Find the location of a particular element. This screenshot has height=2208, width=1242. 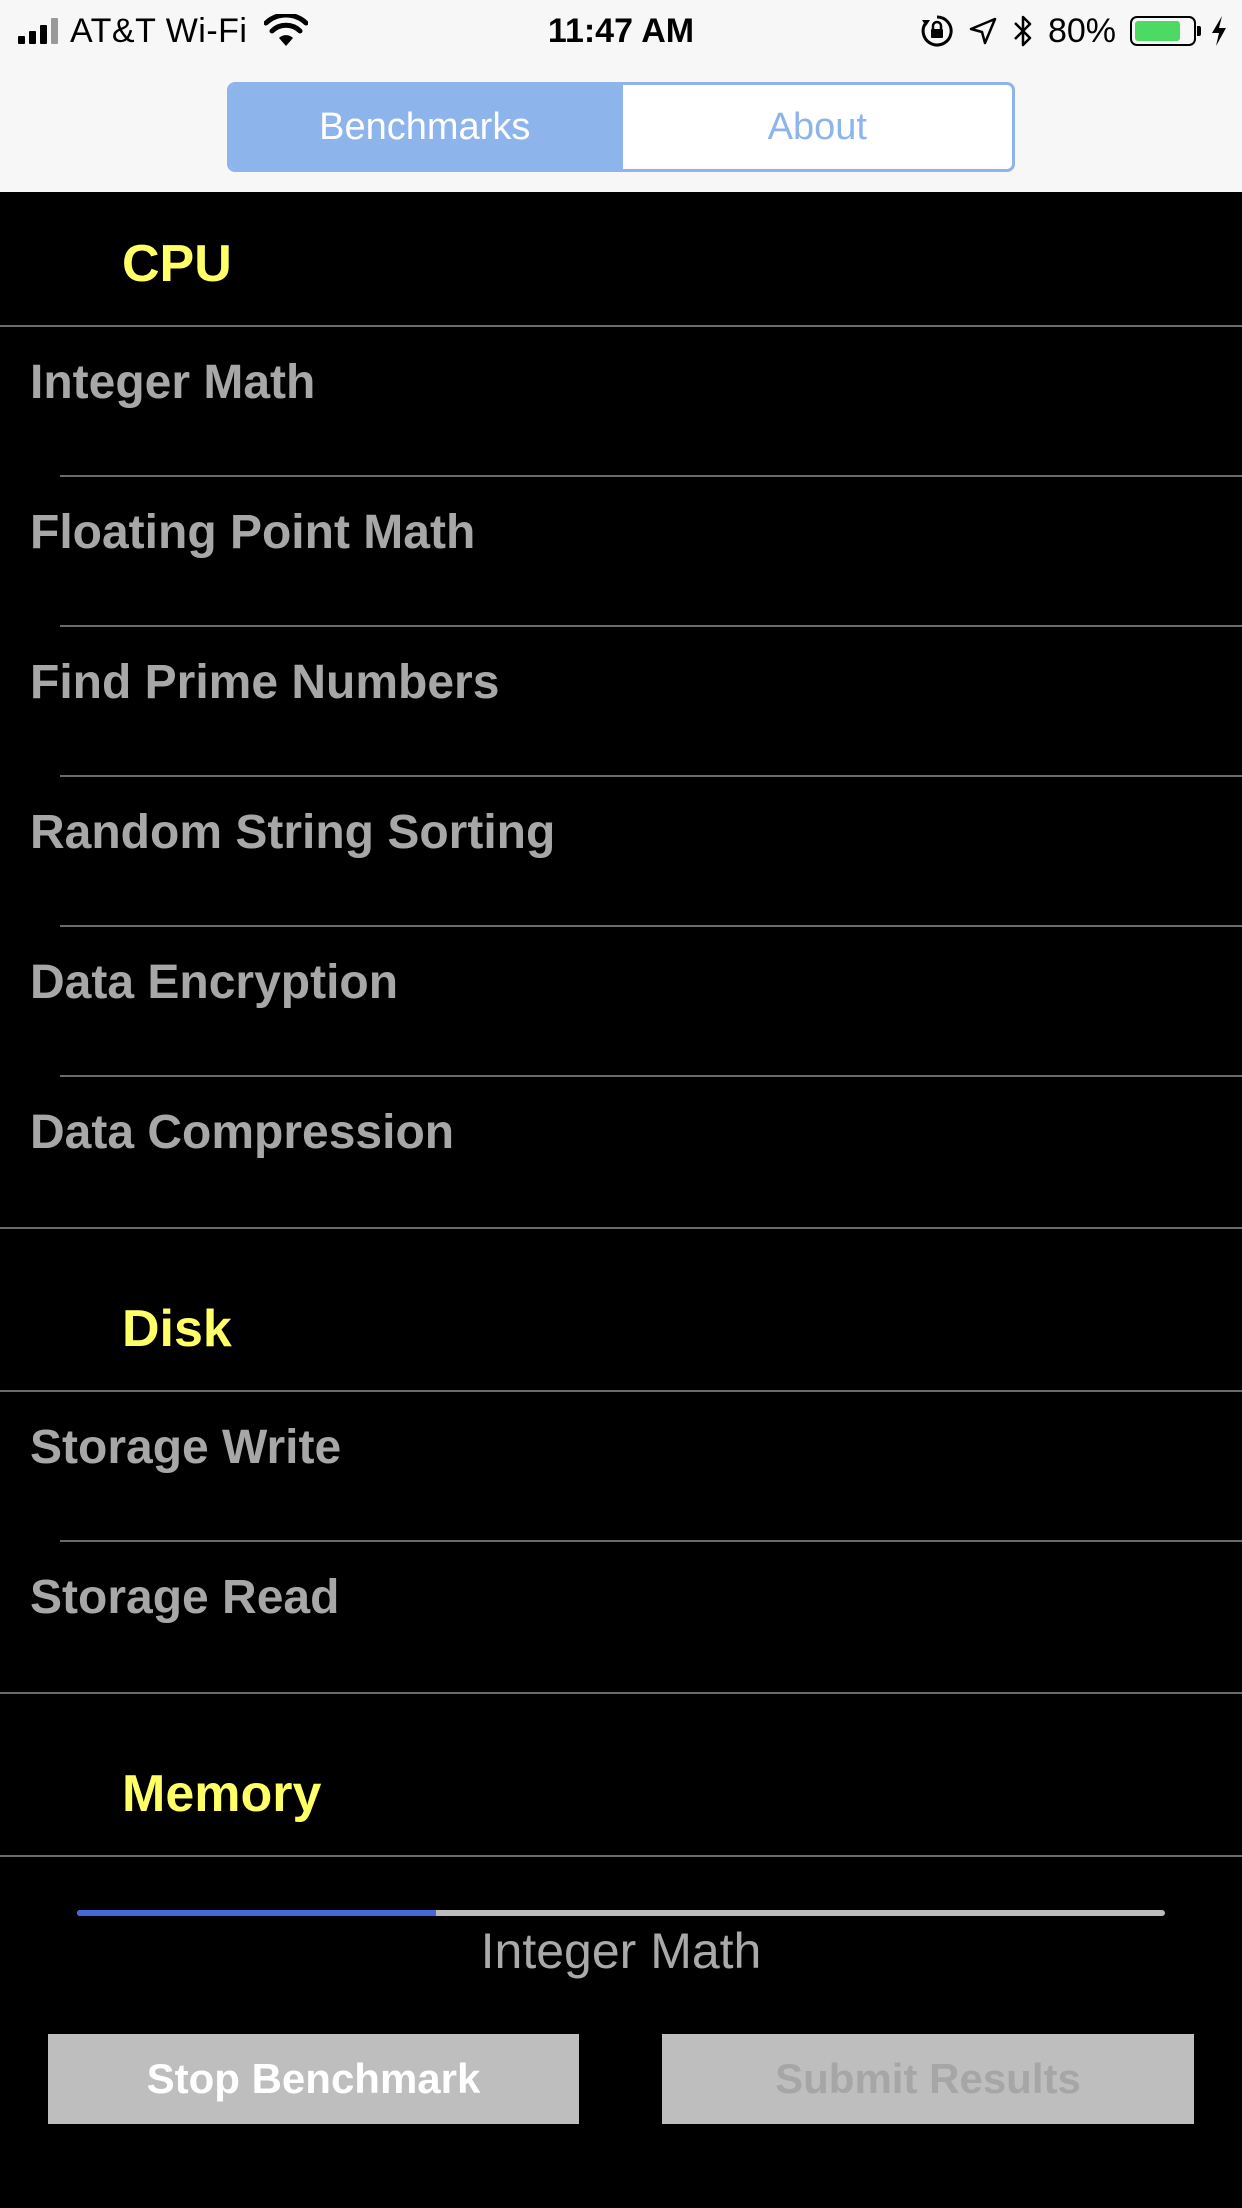

section-header-cpu: CPU is located at coordinates (621, 258).